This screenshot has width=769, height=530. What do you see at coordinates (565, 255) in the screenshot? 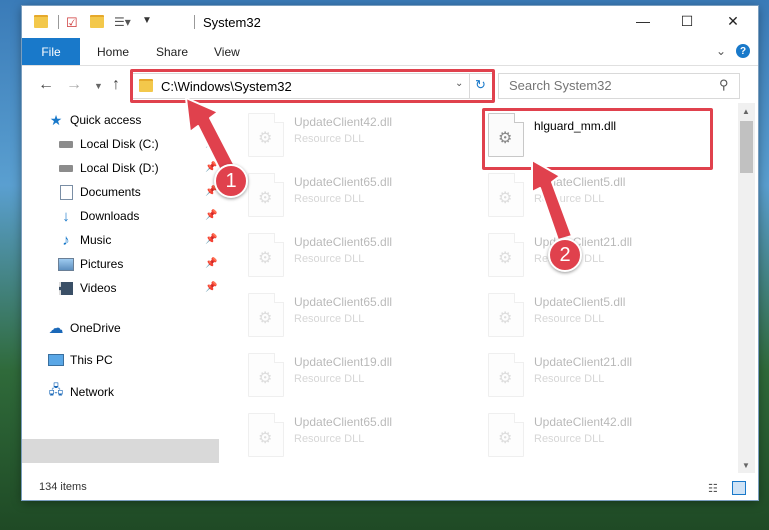
I see `step-2-badge: 2` at bounding box center [565, 255].